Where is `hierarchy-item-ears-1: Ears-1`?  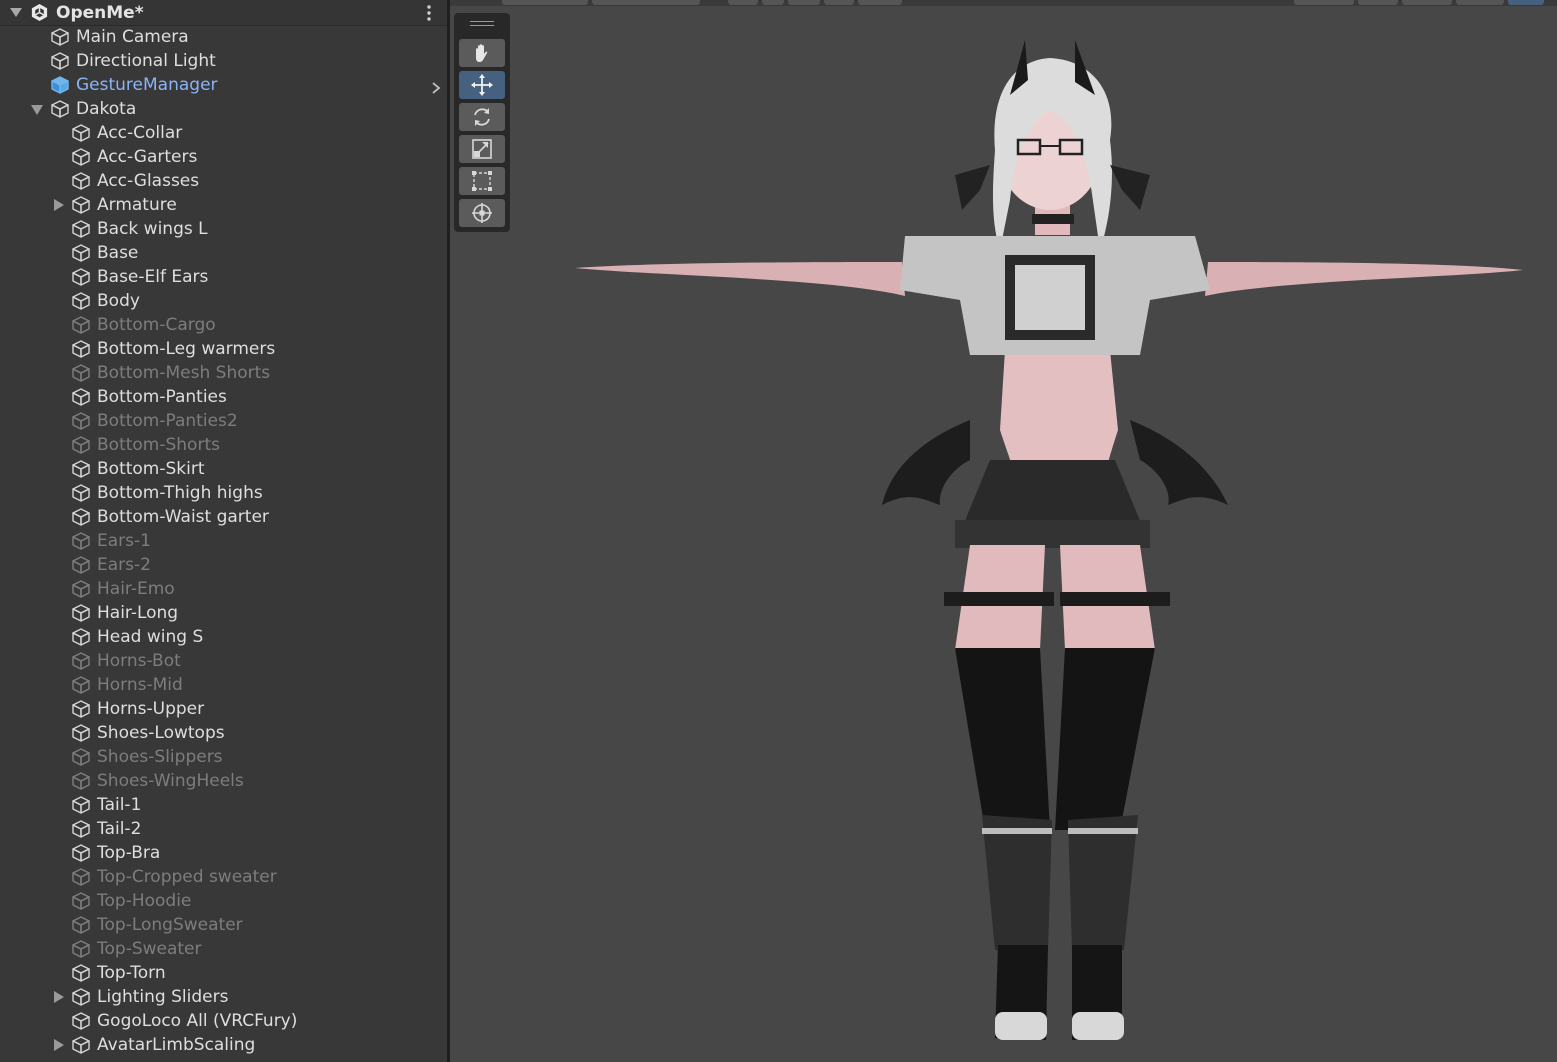 hierarchy-item-ears-1: Ears-1 is located at coordinates (223, 541).